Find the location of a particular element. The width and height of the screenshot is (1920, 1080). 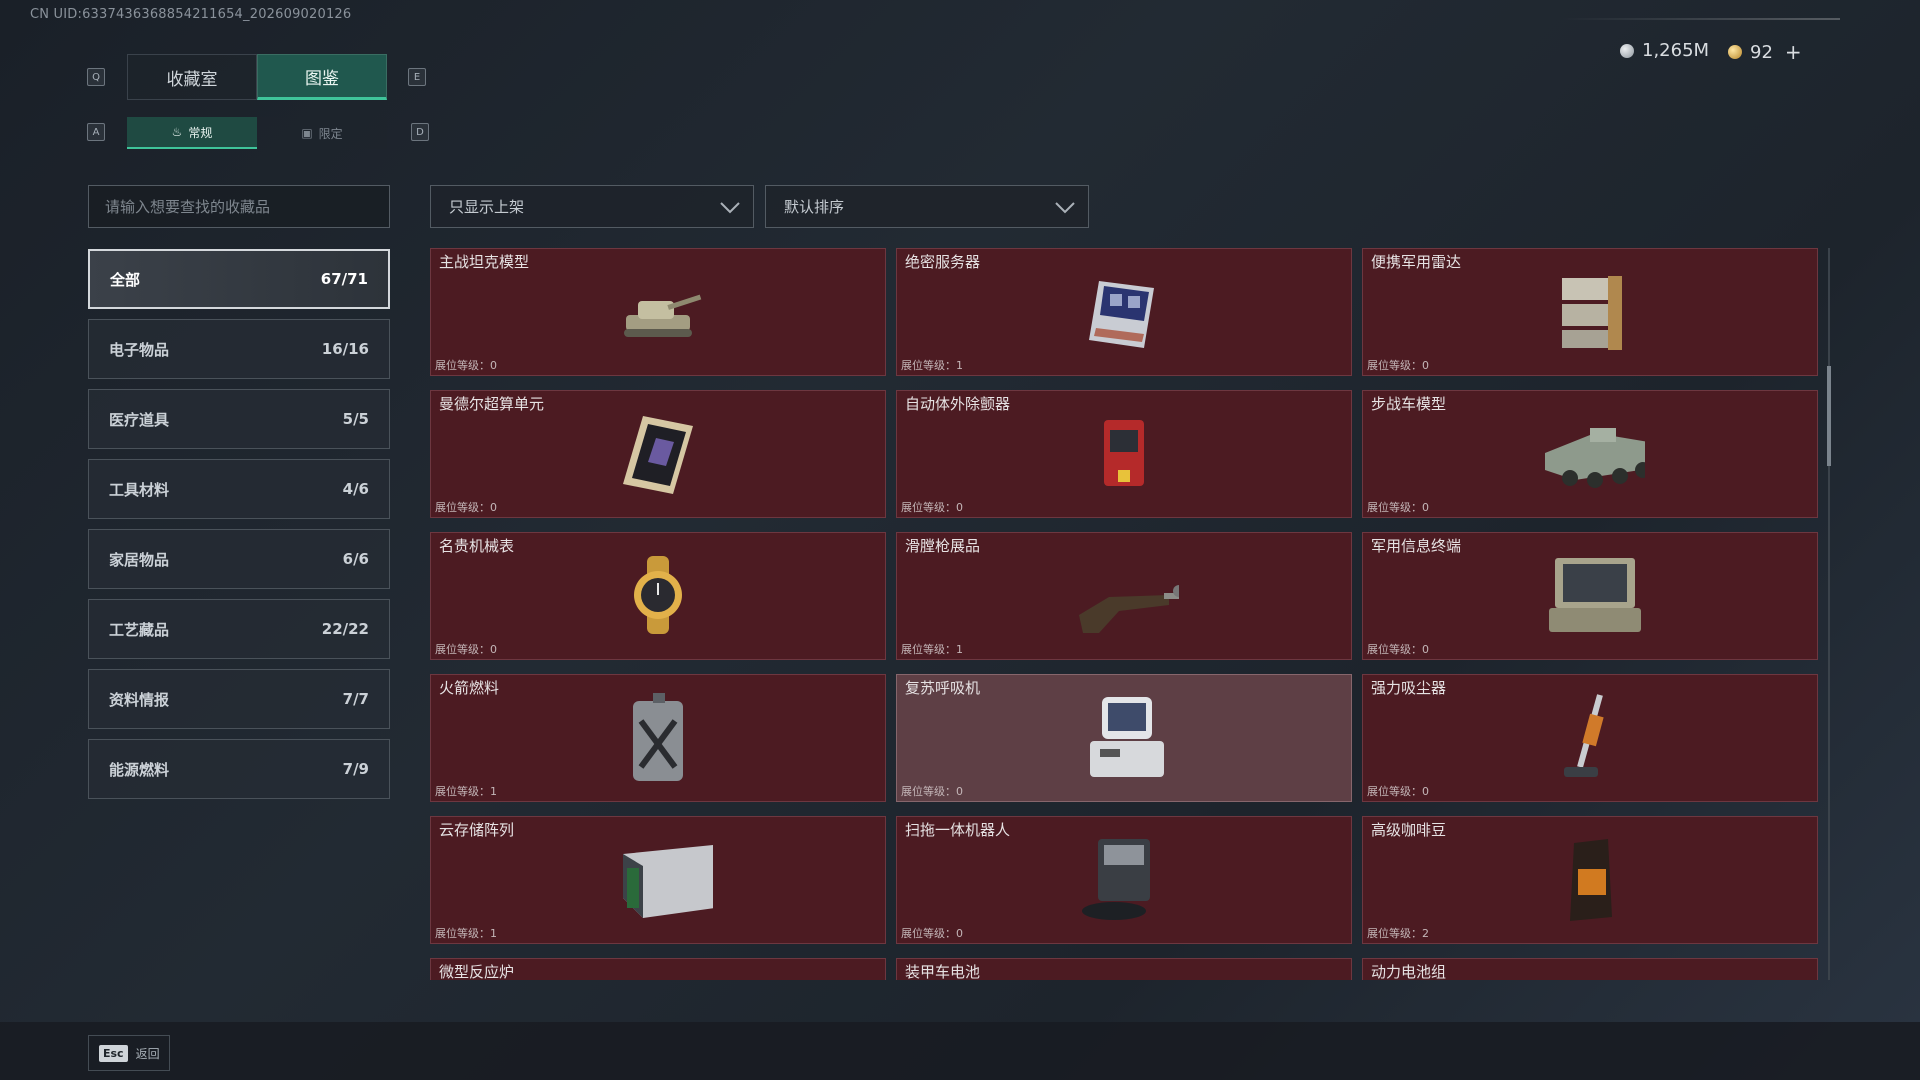

collection-card: 动力电池组 is located at coordinates (1590, 969).